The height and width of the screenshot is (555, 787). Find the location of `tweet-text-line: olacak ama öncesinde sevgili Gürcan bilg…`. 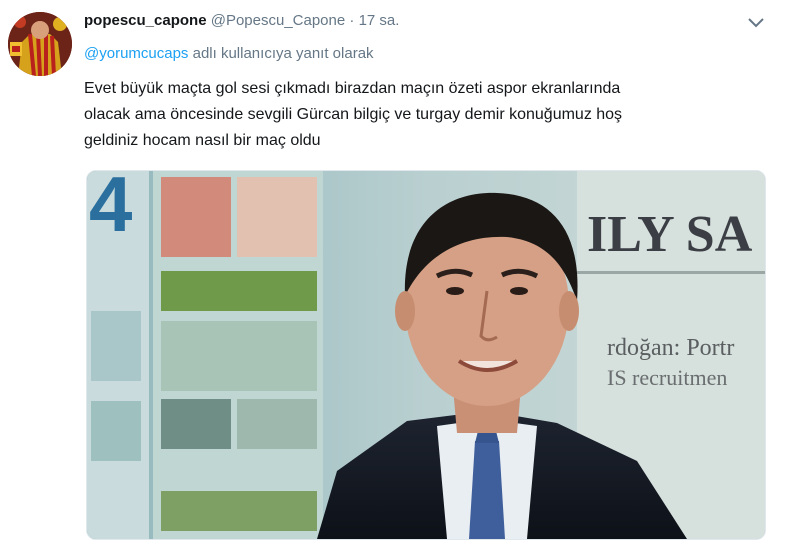

tweet-text-line: olacak ama öncesinde sevgili Gürcan bilg… is located at coordinates (353, 114).